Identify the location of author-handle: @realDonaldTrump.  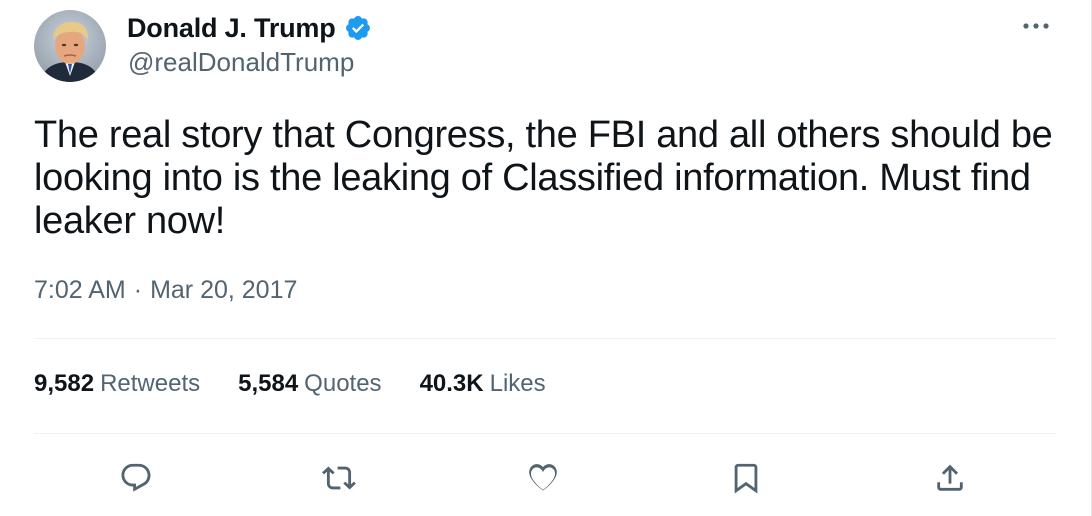
(241, 62).